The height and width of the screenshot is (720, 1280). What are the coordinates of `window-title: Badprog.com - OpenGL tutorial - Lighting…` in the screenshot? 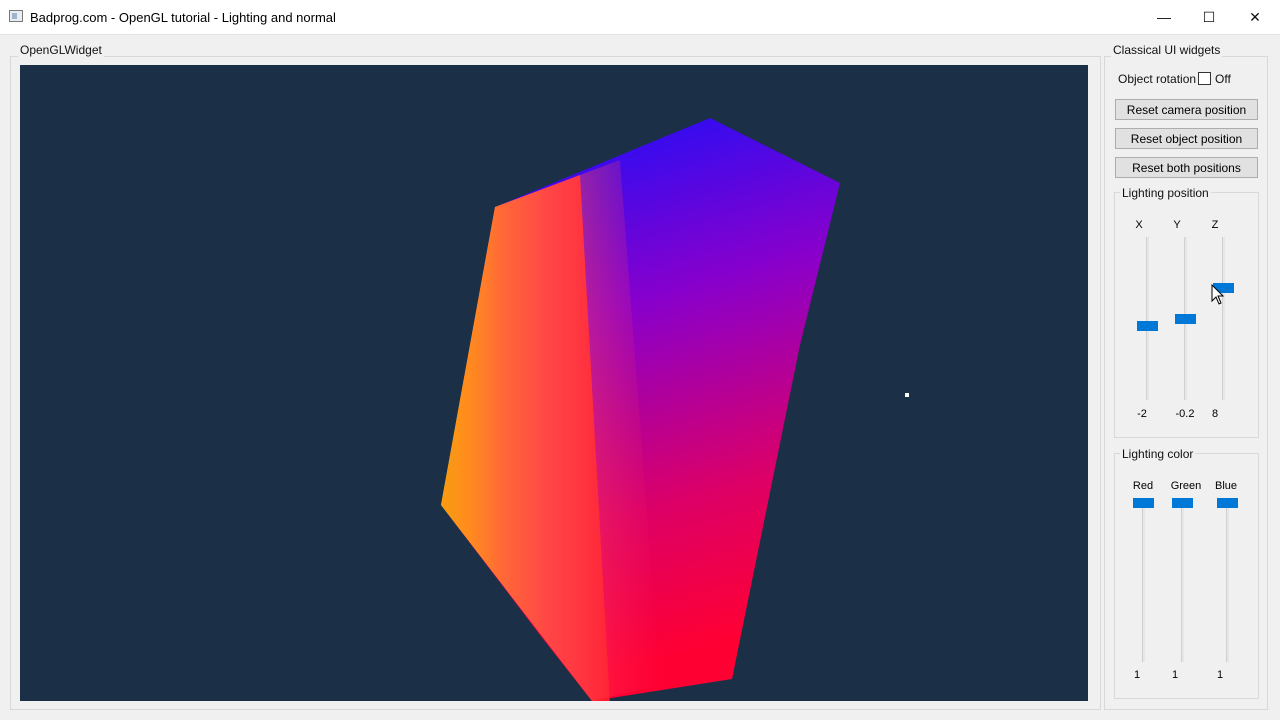 It's located at (183, 17).